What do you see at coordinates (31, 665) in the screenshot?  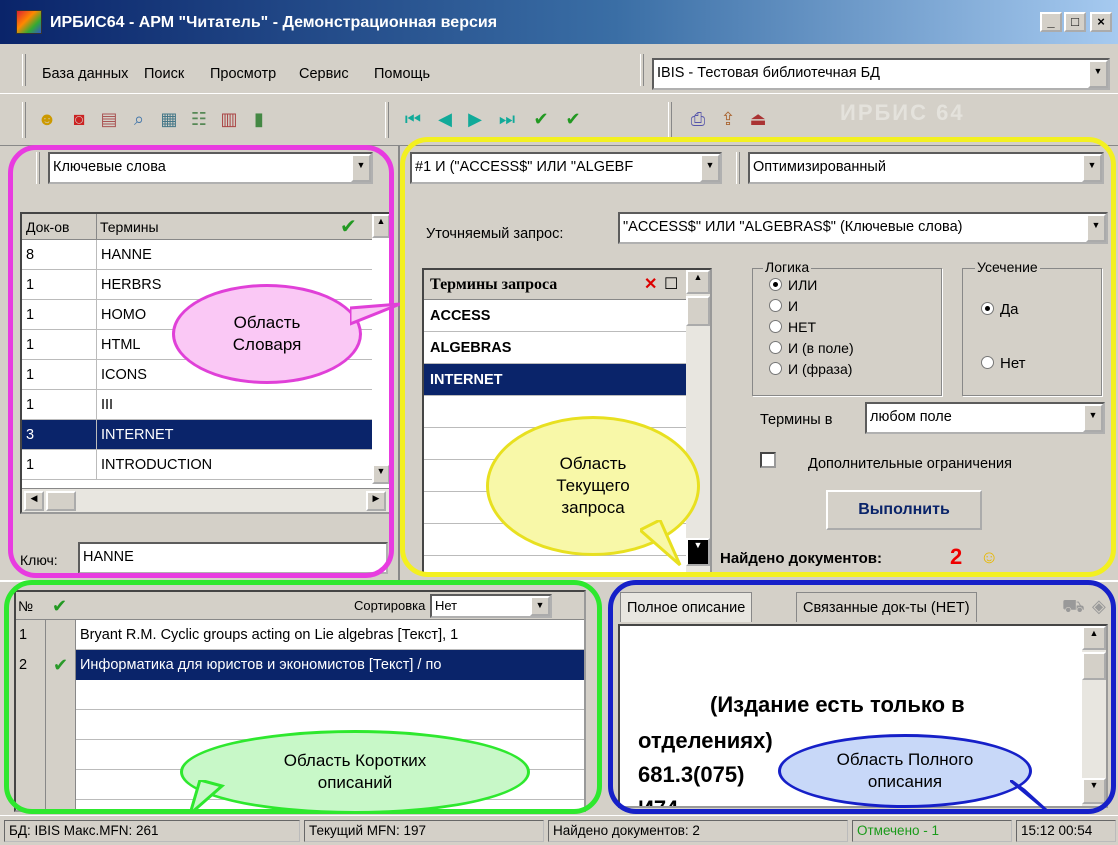 I see `row-number: 2` at bounding box center [31, 665].